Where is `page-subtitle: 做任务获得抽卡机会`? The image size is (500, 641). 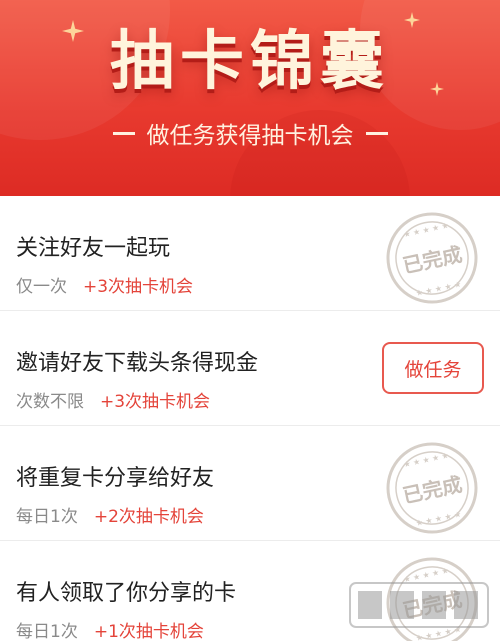 page-subtitle: 做任务获得抽卡机会 is located at coordinates (250, 133).